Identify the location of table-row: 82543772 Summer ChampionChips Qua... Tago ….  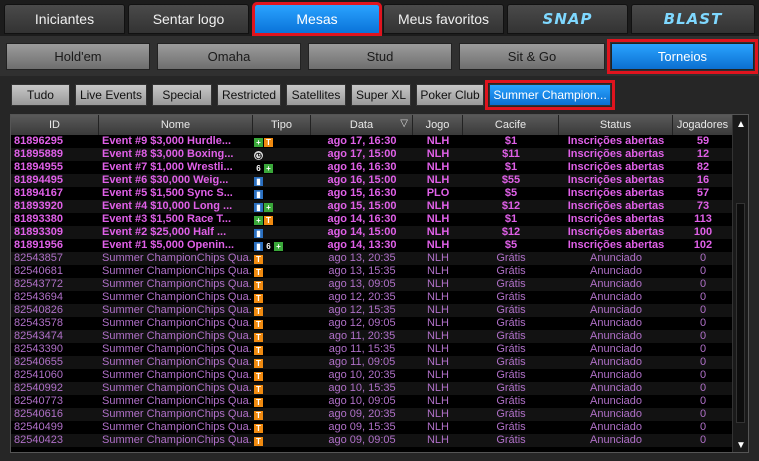
(372, 284).